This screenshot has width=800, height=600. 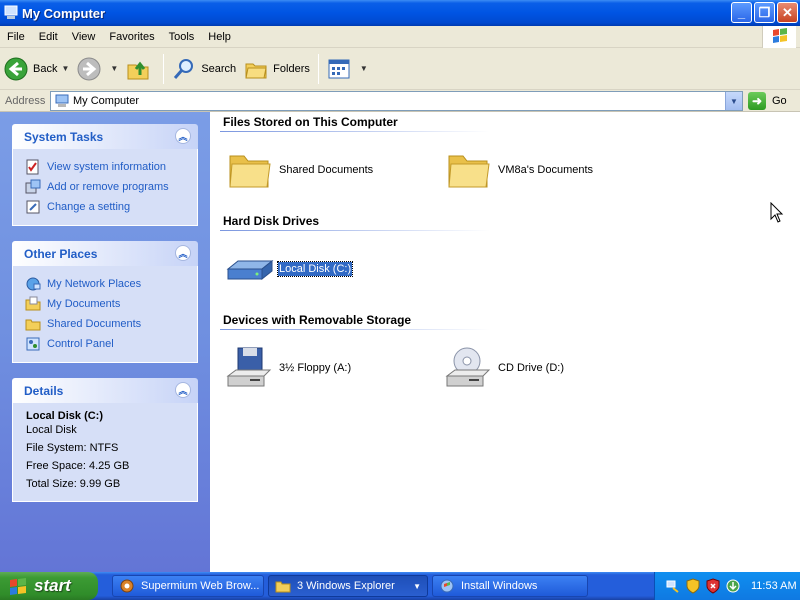 I want to click on updates-icon, so click(x=733, y=586).